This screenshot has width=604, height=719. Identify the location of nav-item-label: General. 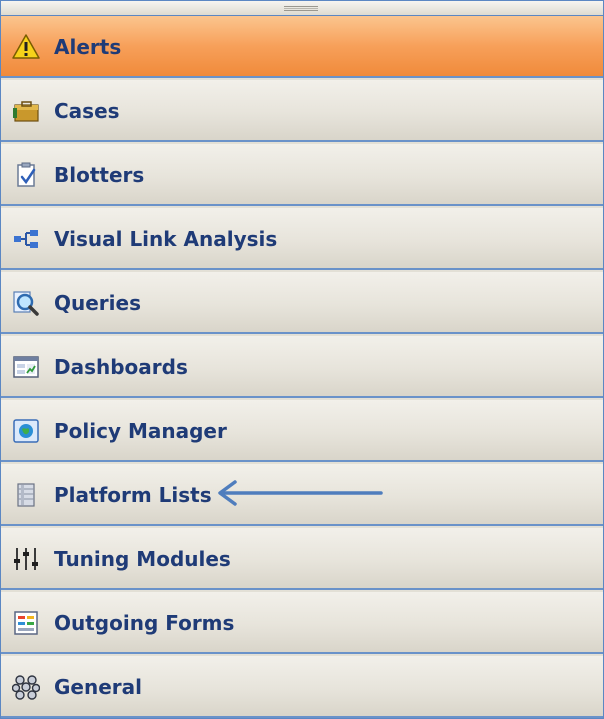
(98, 687).